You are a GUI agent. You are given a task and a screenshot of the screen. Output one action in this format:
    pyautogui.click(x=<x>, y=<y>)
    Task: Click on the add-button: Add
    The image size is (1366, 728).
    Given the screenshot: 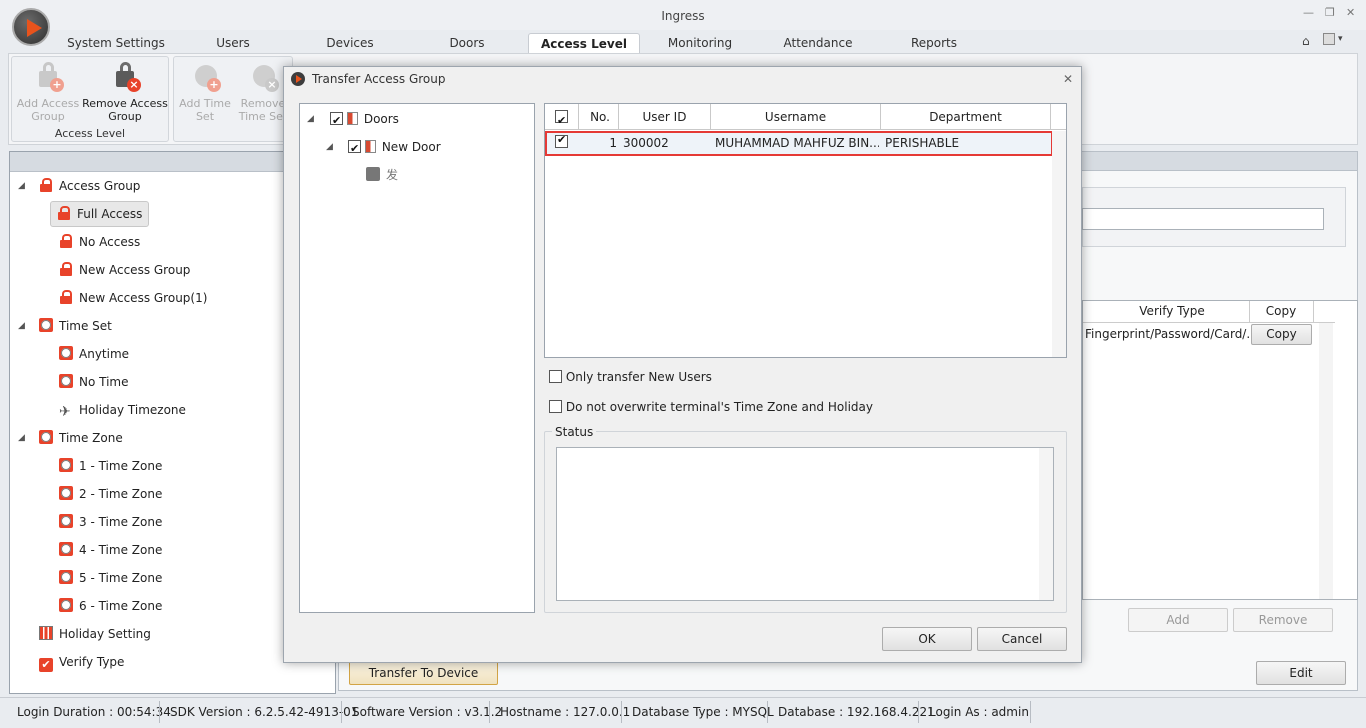 What is the action you would take?
    pyautogui.click(x=1178, y=620)
    